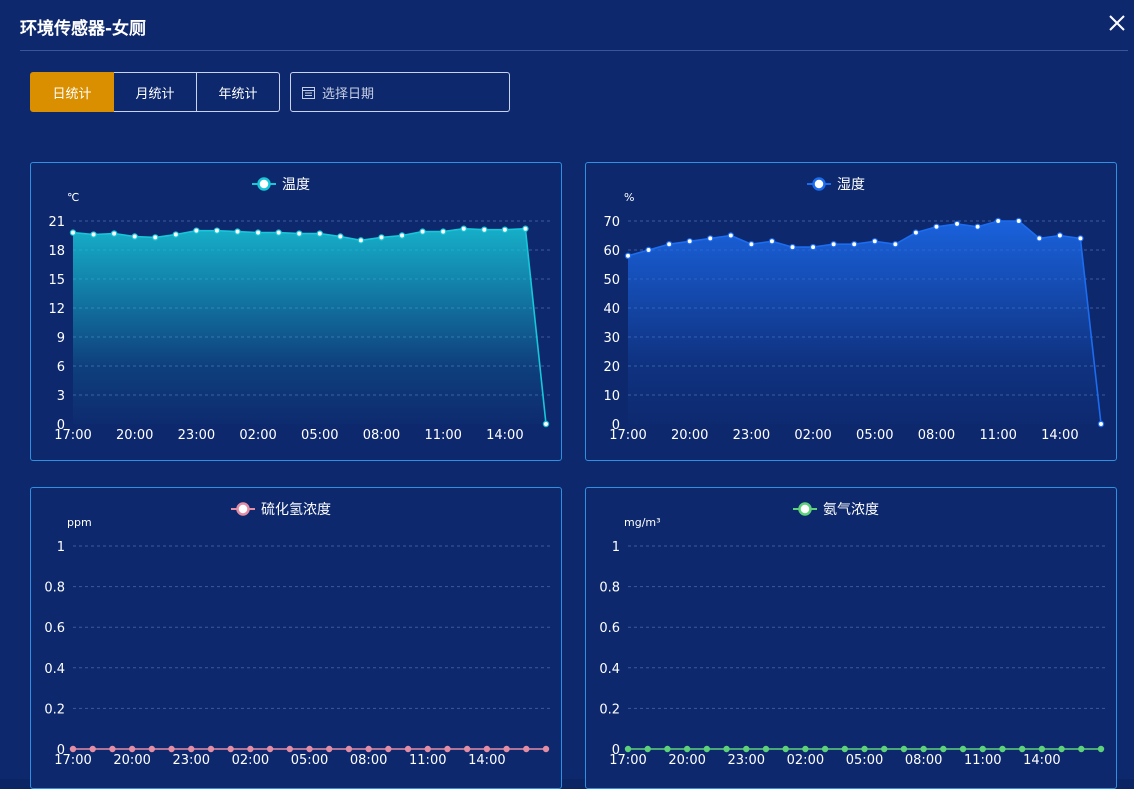 This screenshot has width=1134, height=789. I want to click on chart-legend: 湿度, so click(836, 185).